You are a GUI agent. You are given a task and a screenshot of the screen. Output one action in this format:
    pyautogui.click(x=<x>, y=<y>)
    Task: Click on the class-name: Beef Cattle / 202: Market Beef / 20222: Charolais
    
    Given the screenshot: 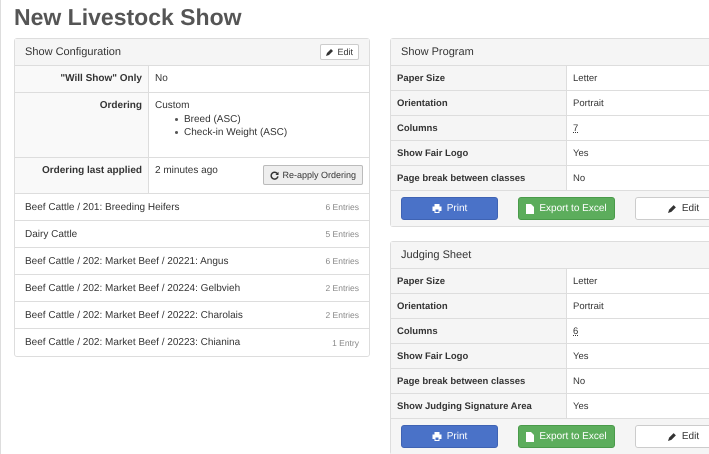 What is the action you would take?
    pyautogui.click(x=134, y=315)
    